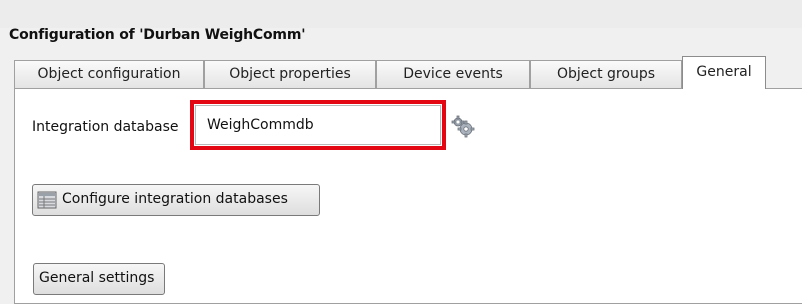 The width and height of the screenshot is (802, 304). Describe the element at coordinates (453, 74) in the screenshot. I see `tab-device-events: Device events` at that location.